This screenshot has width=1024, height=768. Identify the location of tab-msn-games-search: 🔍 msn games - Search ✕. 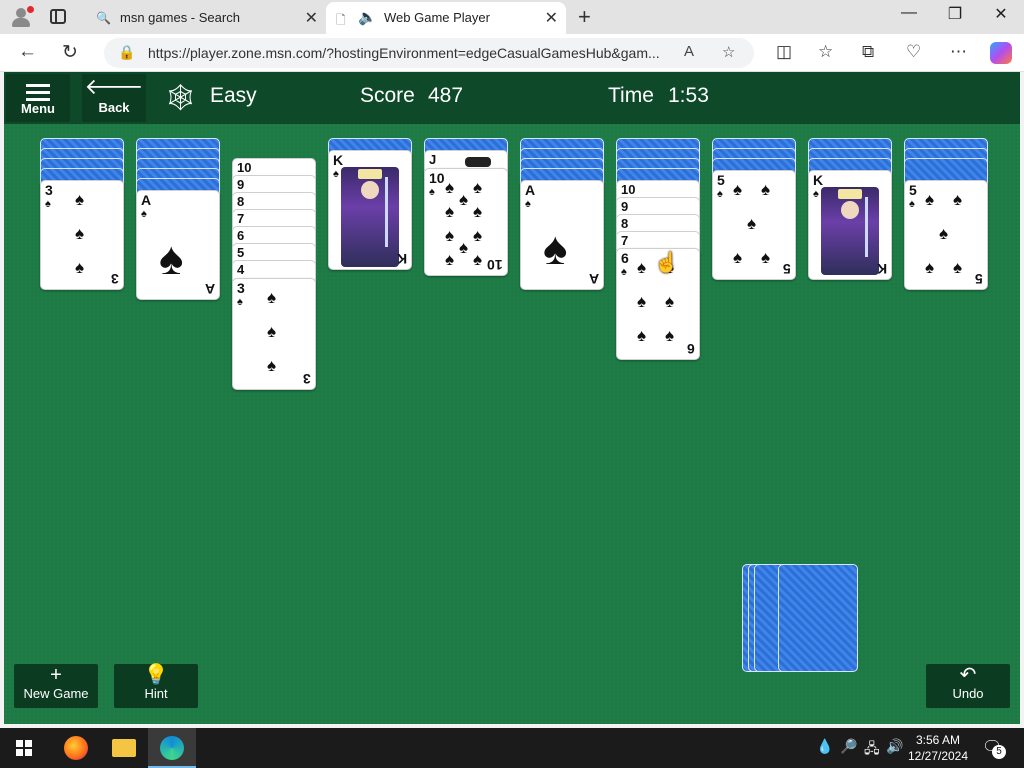
(206, 18).